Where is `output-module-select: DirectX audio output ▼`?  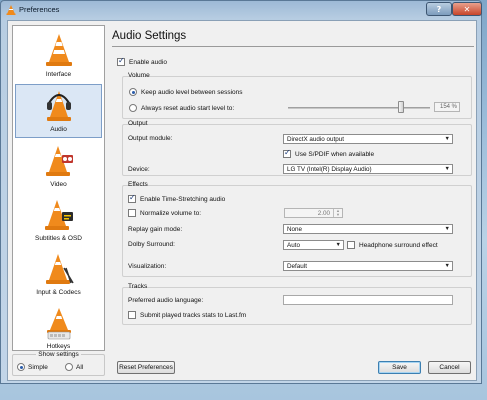
output-module-select: DirectX audio output ▼ is located at coordinates (368, 139).